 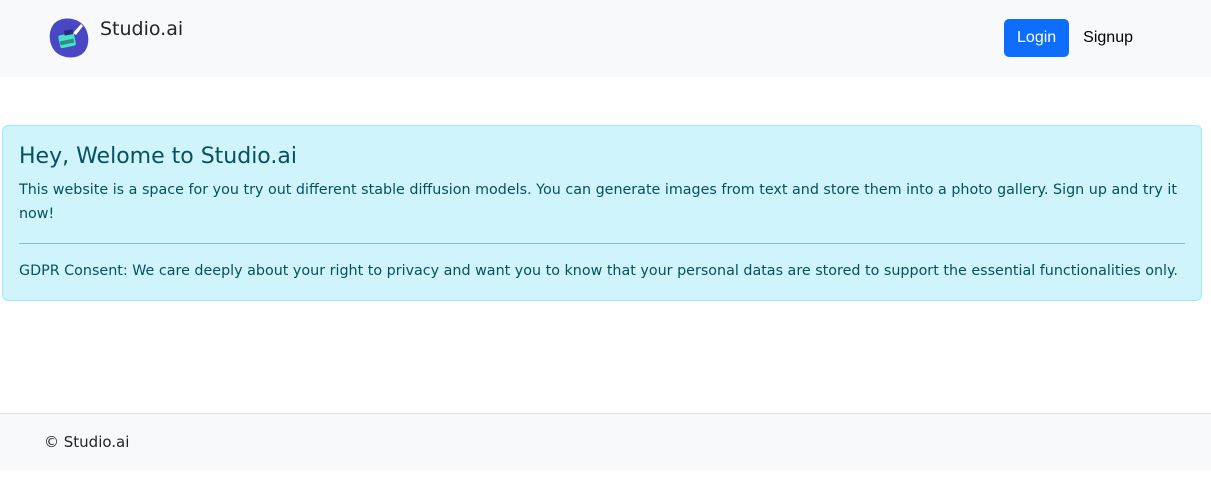 I want to click on nav-actions: Login Signup, so click(x=1075, y=38).